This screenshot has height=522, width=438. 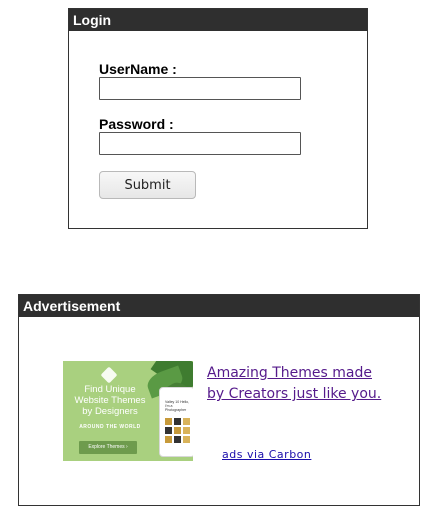 What do you see at coordinates (177, 406) in the screenshot?
I see `tablet-caption: Valley 10 Hello, I'm a Photographer` at bounding box center [177, 406].